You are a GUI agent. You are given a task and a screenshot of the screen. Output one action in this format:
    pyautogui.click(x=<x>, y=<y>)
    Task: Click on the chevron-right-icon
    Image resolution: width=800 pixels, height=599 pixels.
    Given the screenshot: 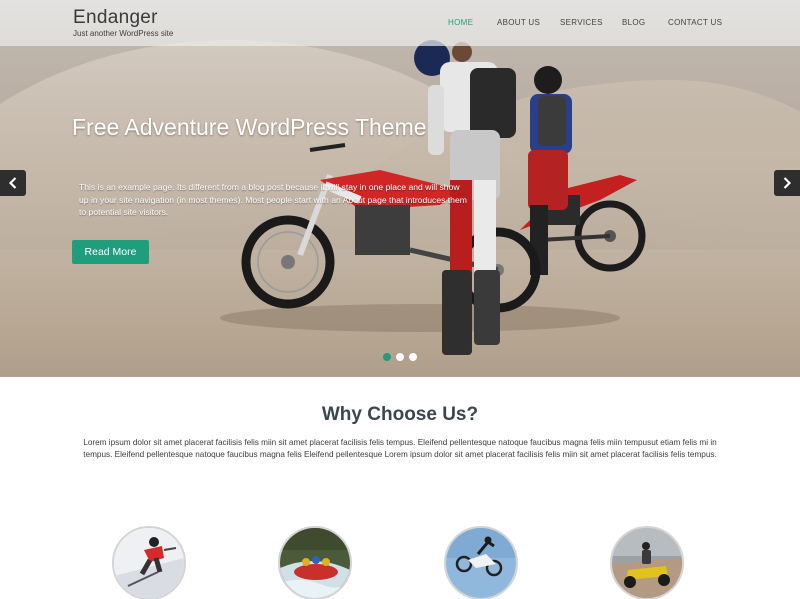 What is the action you would take?
    pyautogui.click(x=787, y=183)
    